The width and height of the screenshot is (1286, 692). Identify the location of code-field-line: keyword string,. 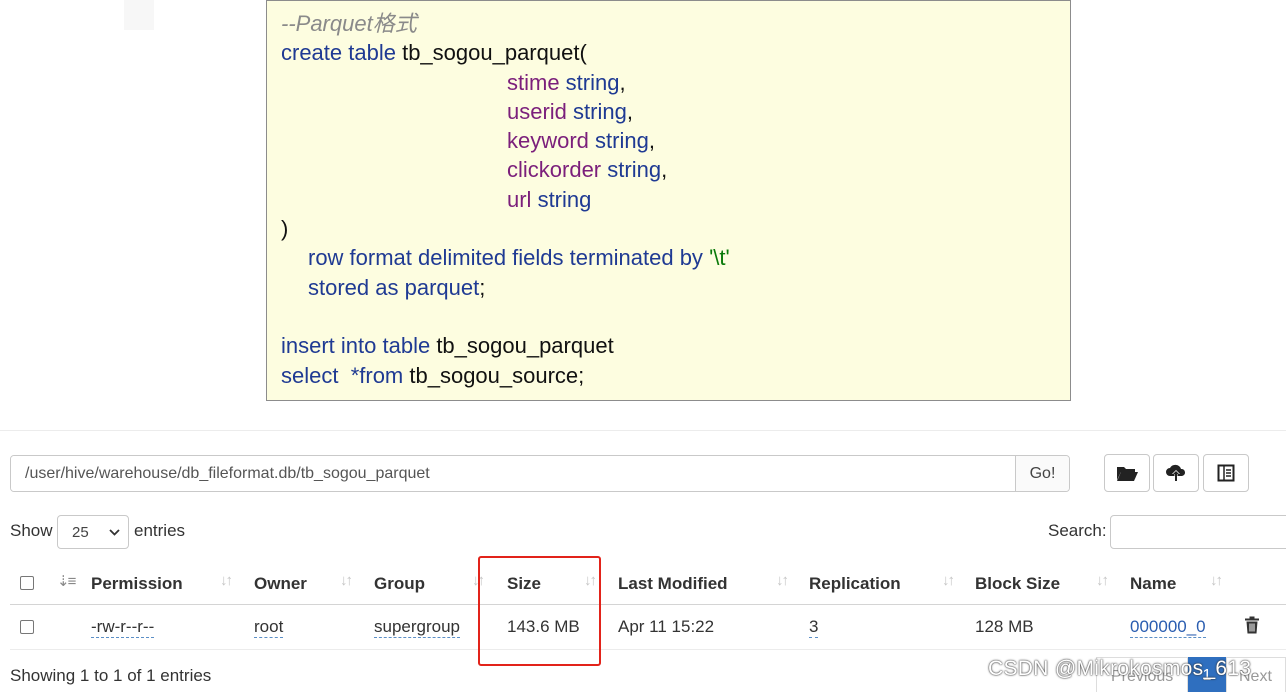
(581, 141).